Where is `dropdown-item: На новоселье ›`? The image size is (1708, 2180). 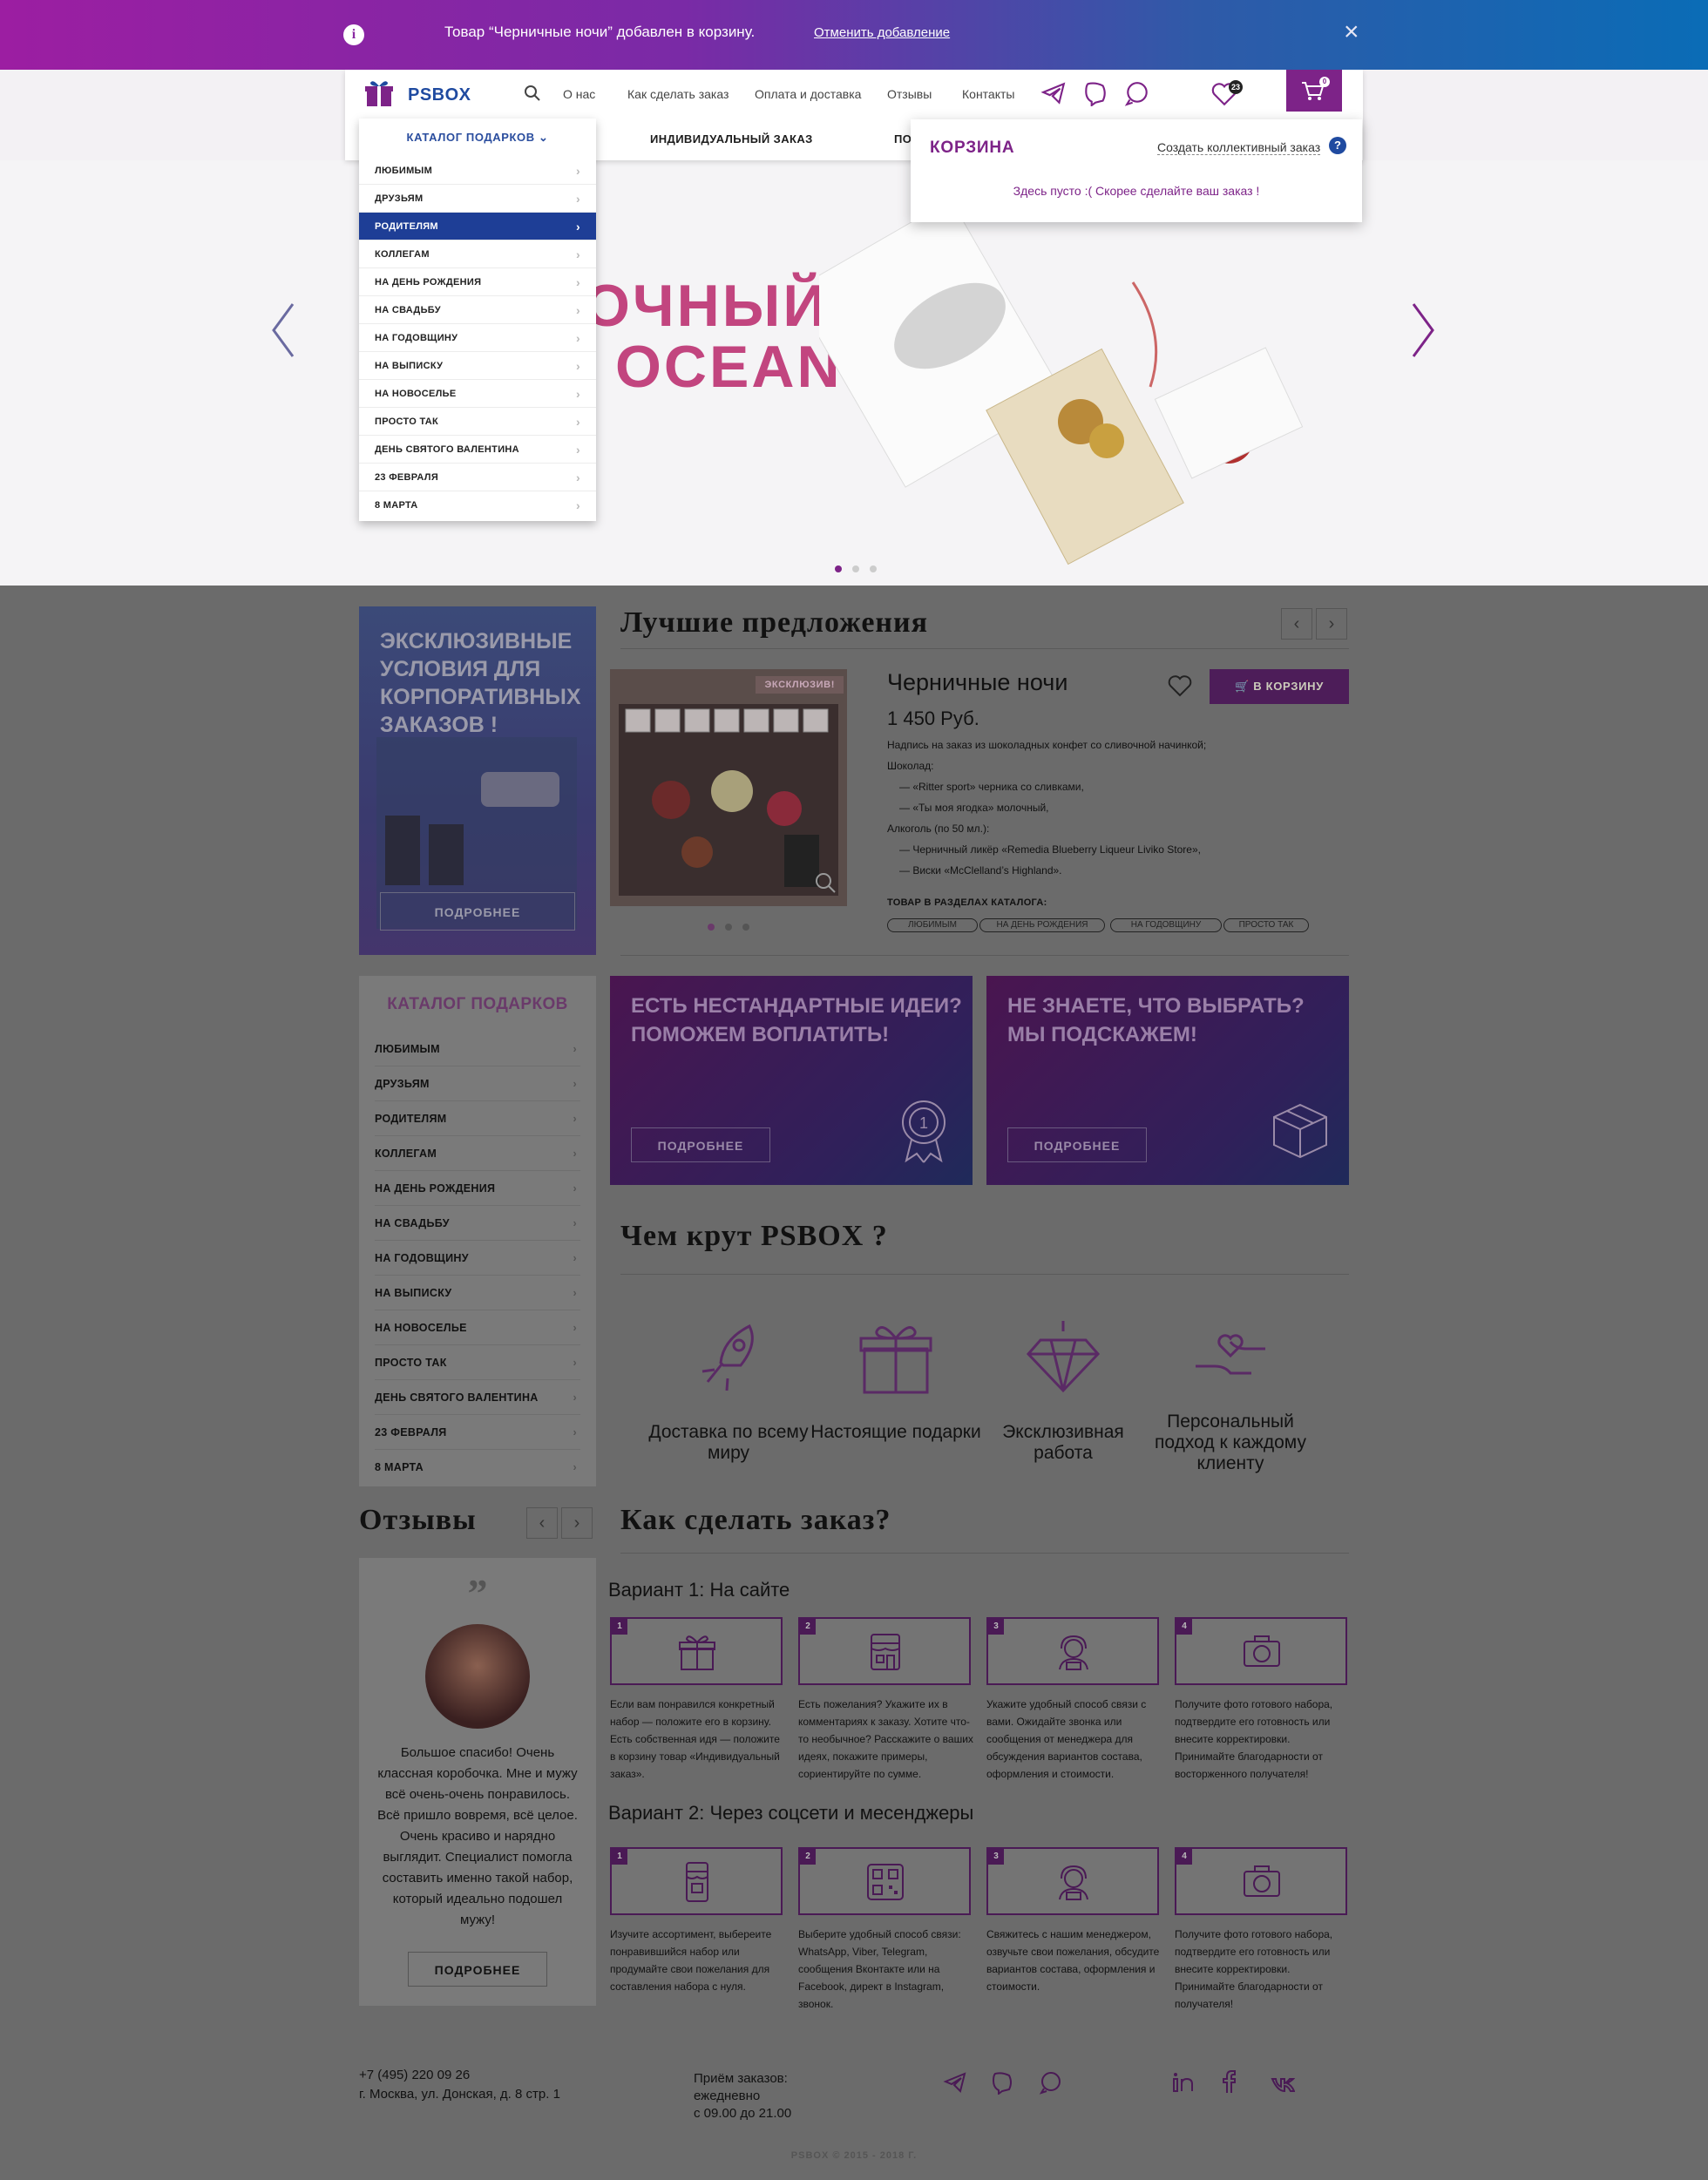 dropdown-item: На новоселье › is located at coordinates (477, 394).